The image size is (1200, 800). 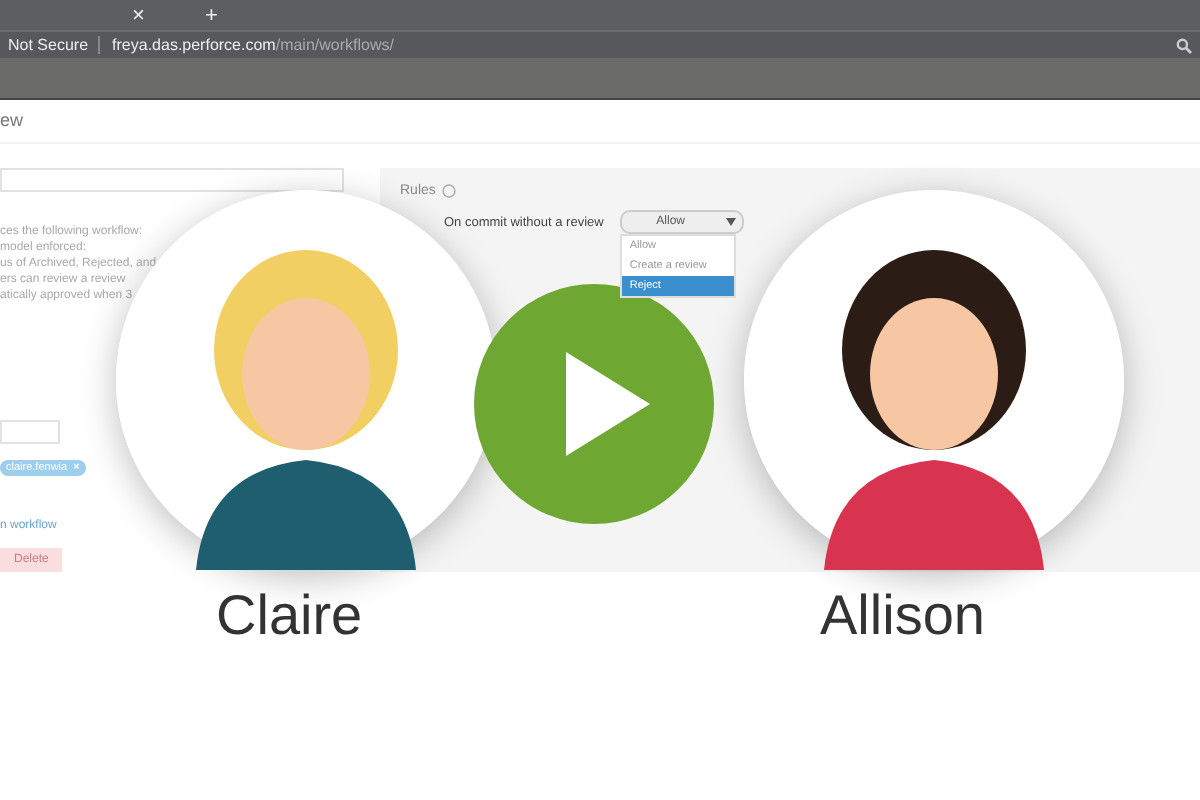 What do you see at coordinates (289, 616) in the screenshot?
I see `person-name: Claire` at bounding box center [289, 616].